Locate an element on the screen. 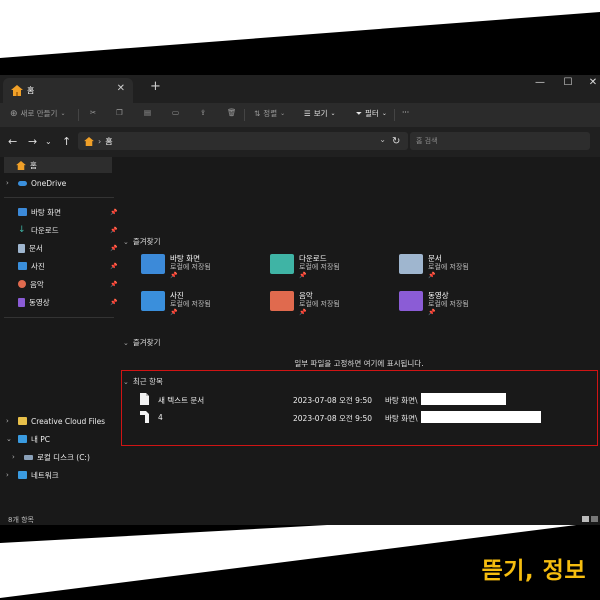 This screenshot has width=600, height=600. sort-button: ⇅ 정렬 ⌄ is located at coordinates (269, 113).